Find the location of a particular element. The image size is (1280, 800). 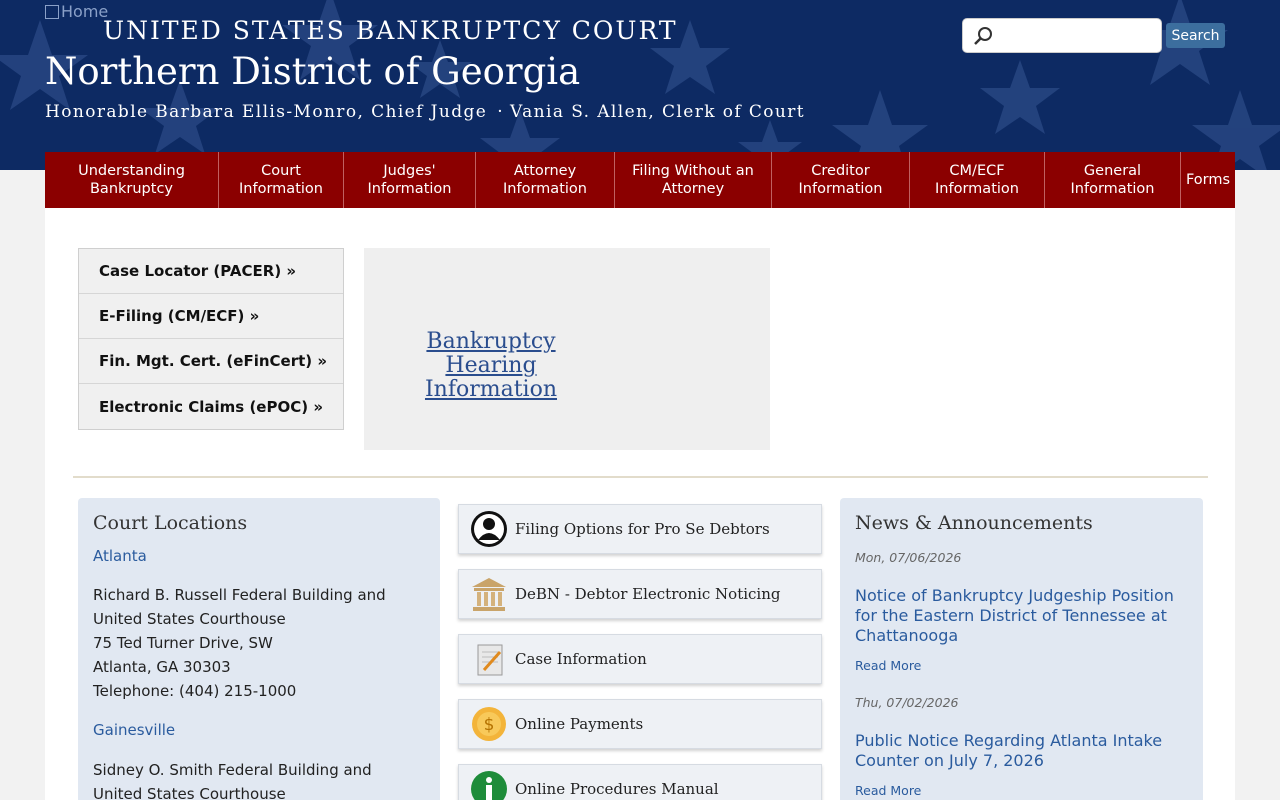

coin-icon: $ is located at coordinates (489, 724).